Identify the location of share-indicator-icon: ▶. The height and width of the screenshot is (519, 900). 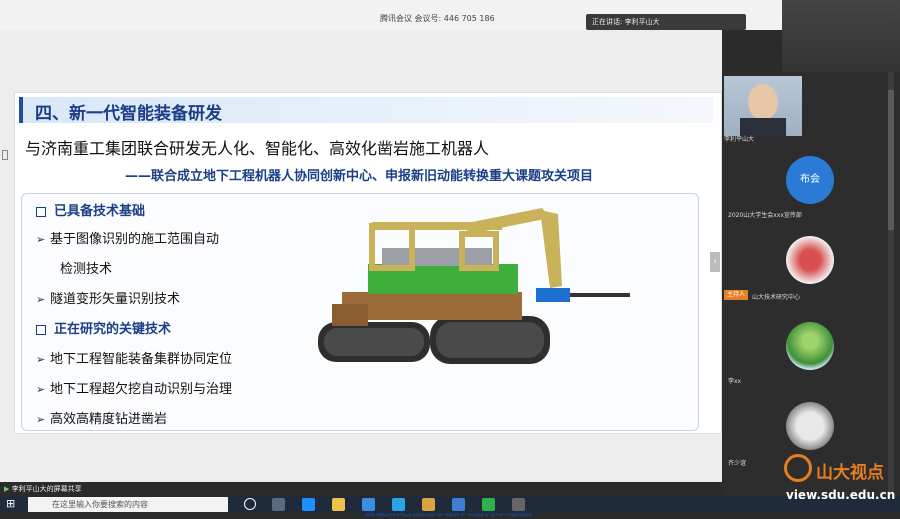
(7, 489).